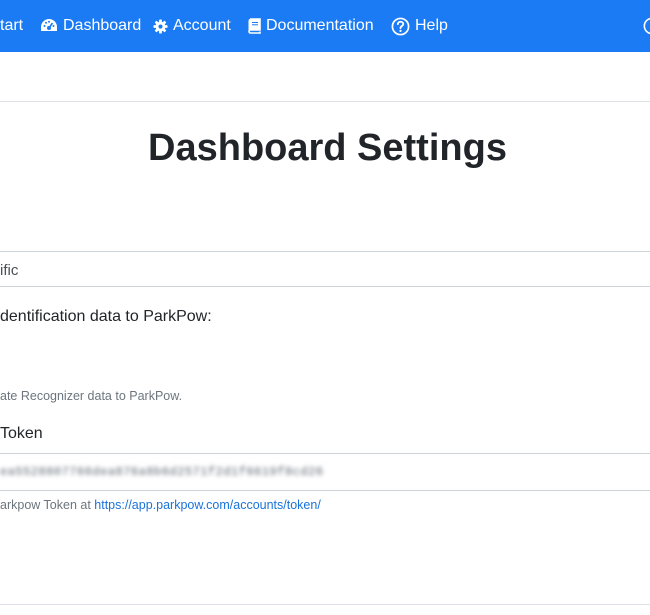 This screenshot has width=650, height=615. I want to click on top-field: ific, so click(325, 269).